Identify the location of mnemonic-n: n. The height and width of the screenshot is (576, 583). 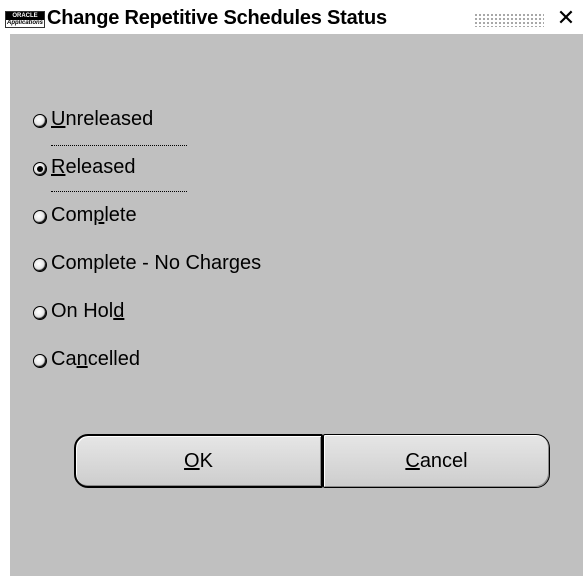
(82, 359).